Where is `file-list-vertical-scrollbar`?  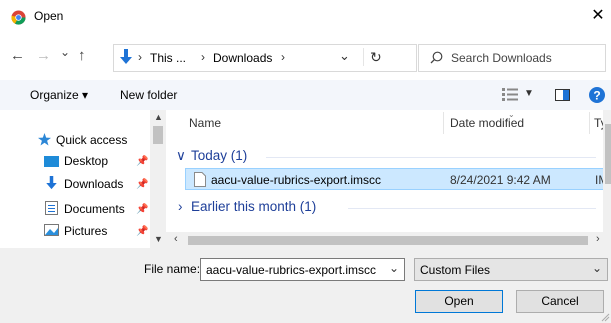
file-list-vertical-scrollbar is located at coordinates (607, 171).